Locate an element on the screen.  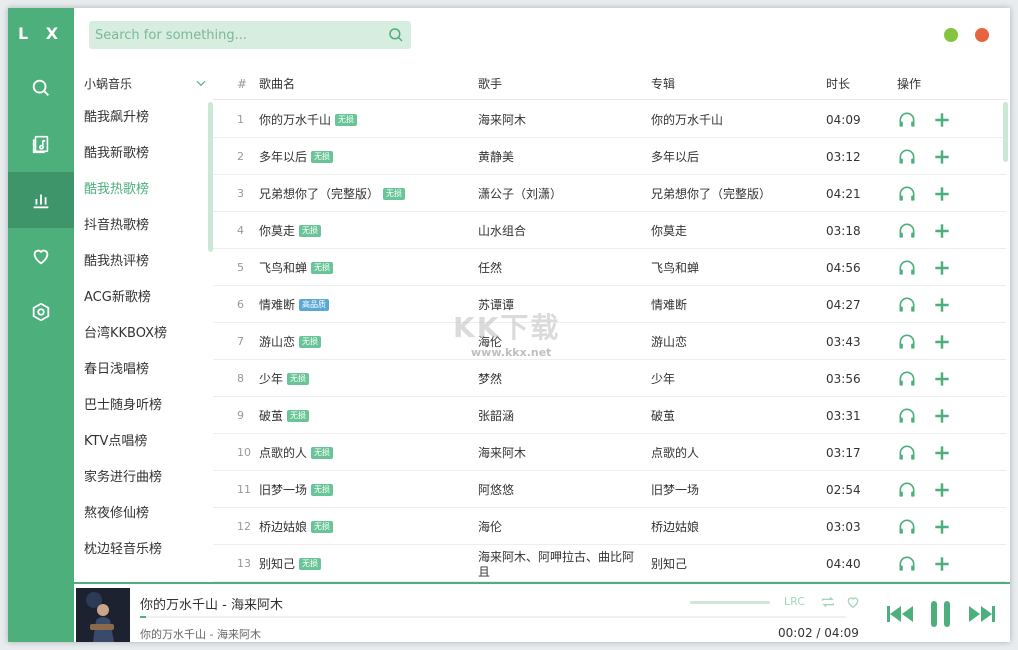
nav-songlist is located at coordinates (41, 144).